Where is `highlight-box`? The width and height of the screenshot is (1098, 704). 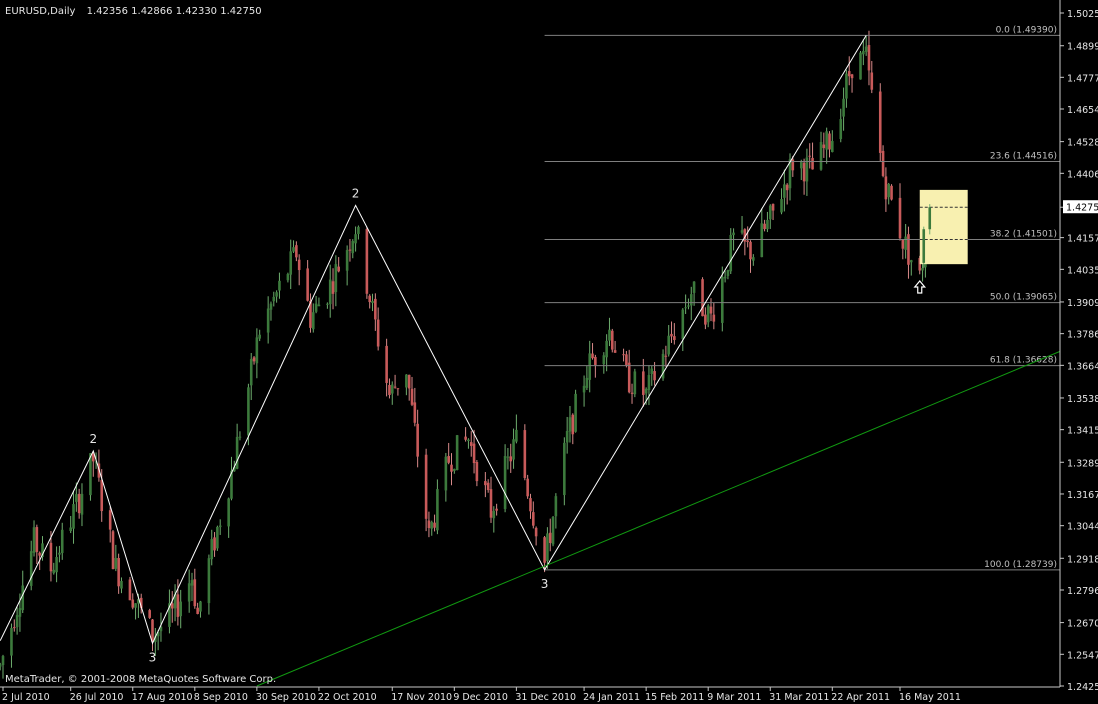 highlight-box is located at coordinates (943, 227).